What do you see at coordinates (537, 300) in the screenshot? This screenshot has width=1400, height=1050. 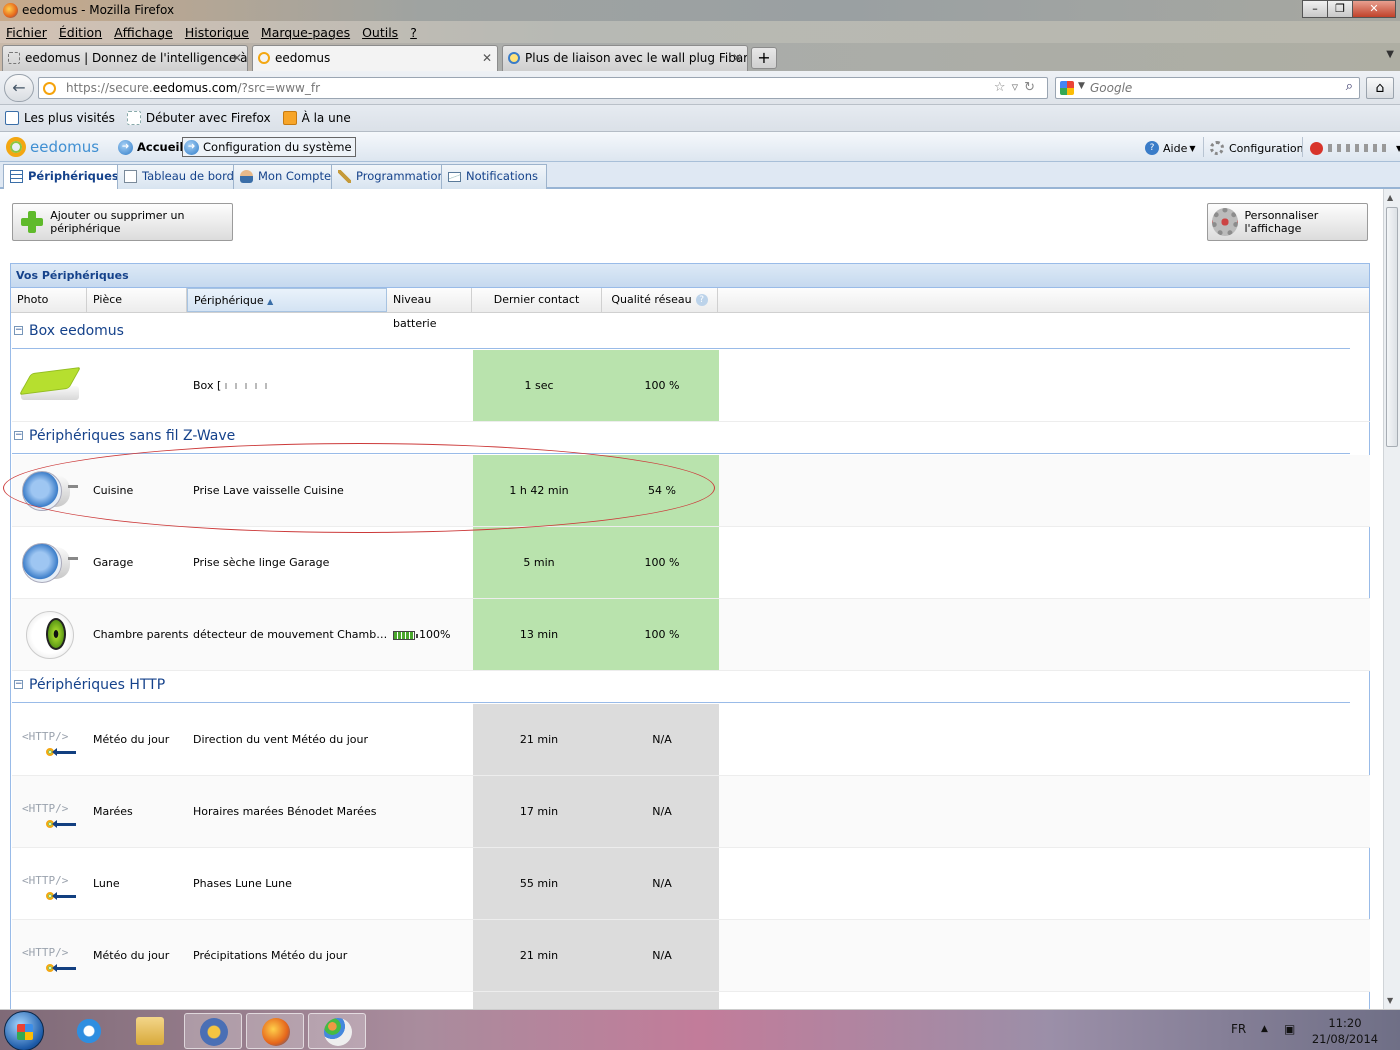 I see `col-dernier-contact: Dernier contact` at bounding box center [537, 300].